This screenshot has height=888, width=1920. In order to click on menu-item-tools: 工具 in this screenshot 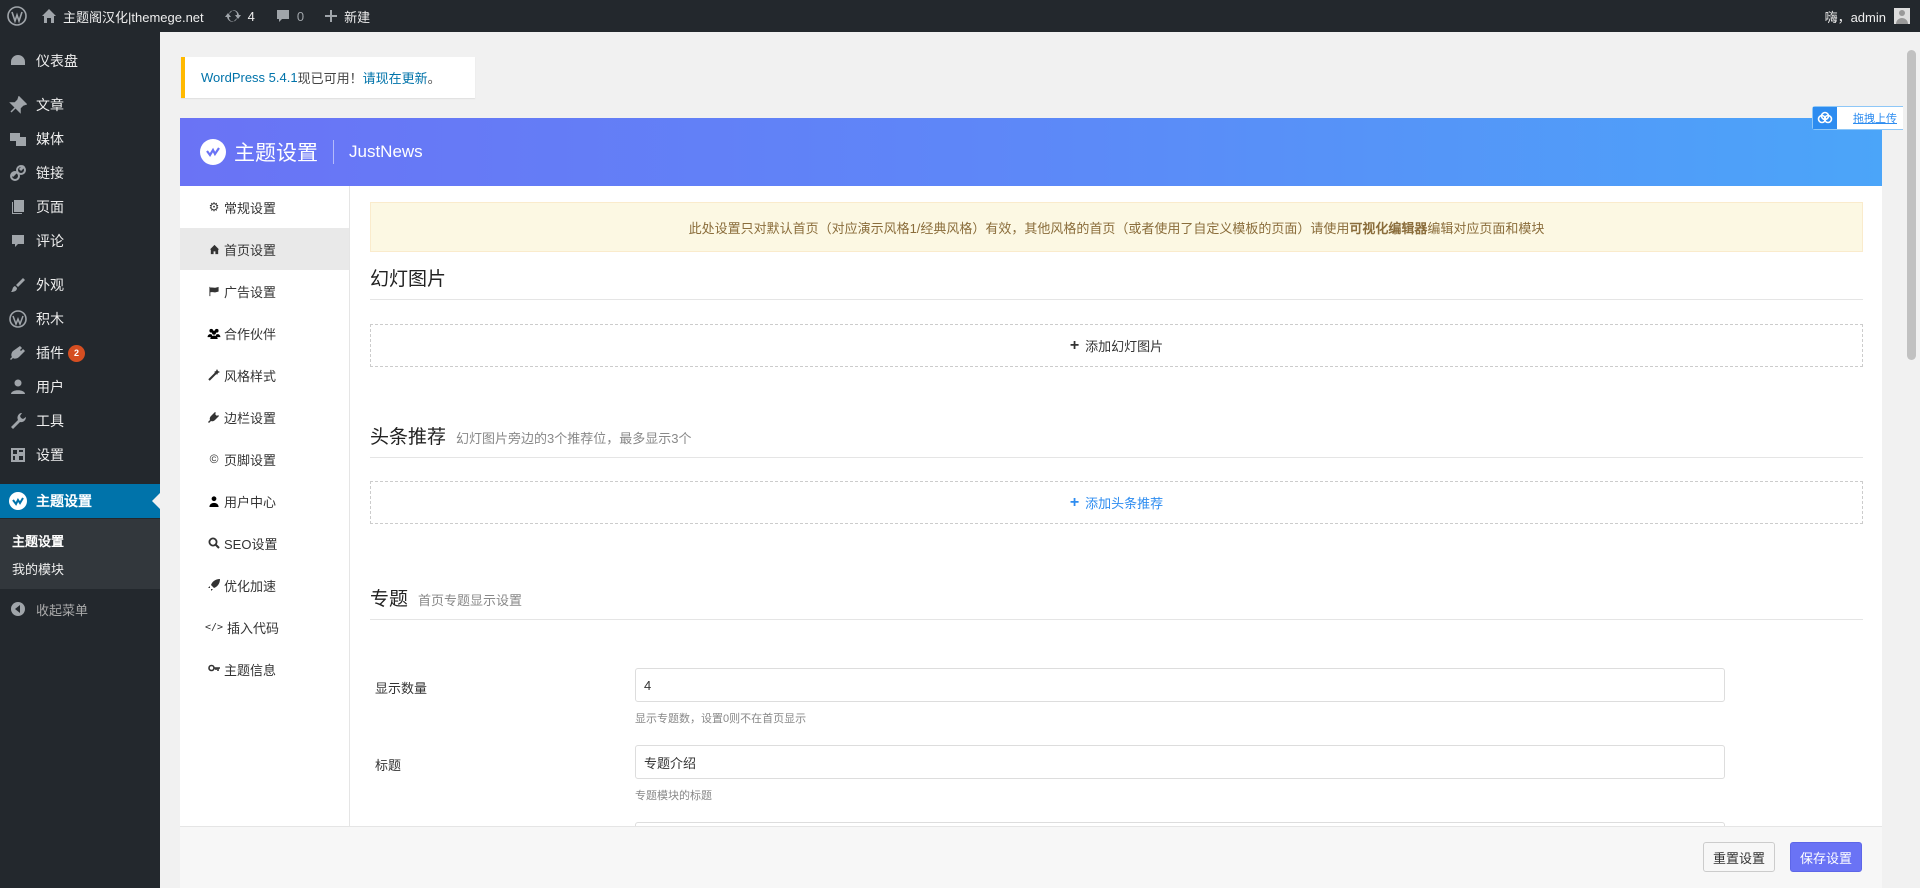, I will do `click(80, 421)`.